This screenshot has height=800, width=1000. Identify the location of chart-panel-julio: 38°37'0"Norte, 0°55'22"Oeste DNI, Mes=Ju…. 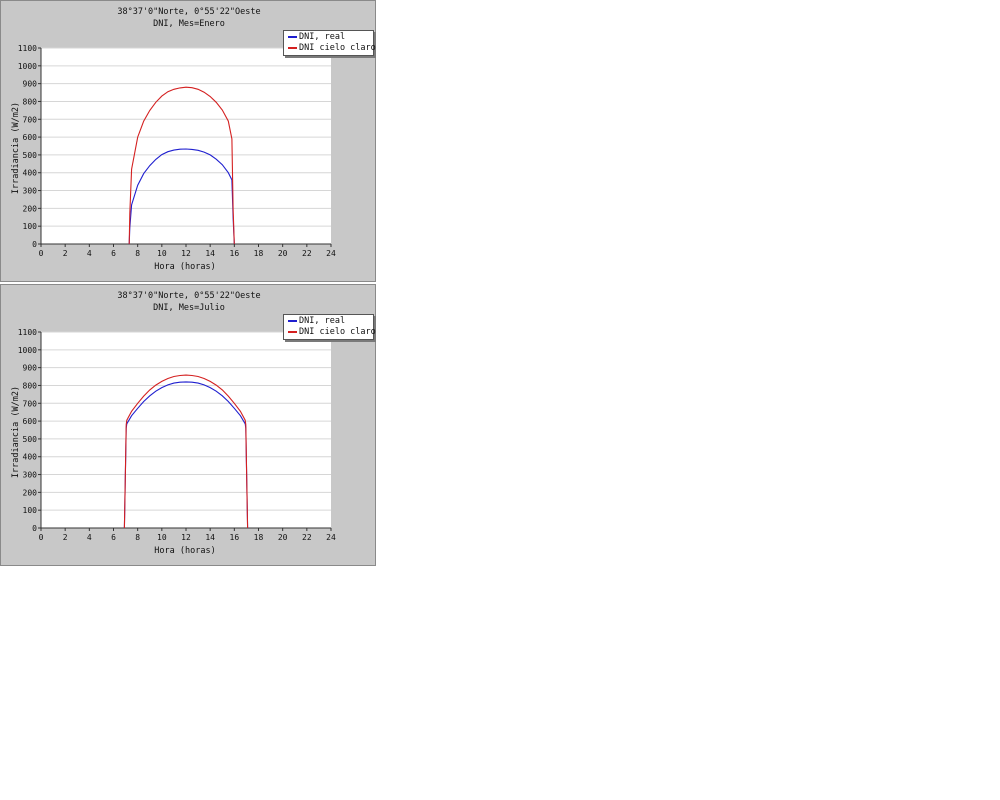
(188, 425).